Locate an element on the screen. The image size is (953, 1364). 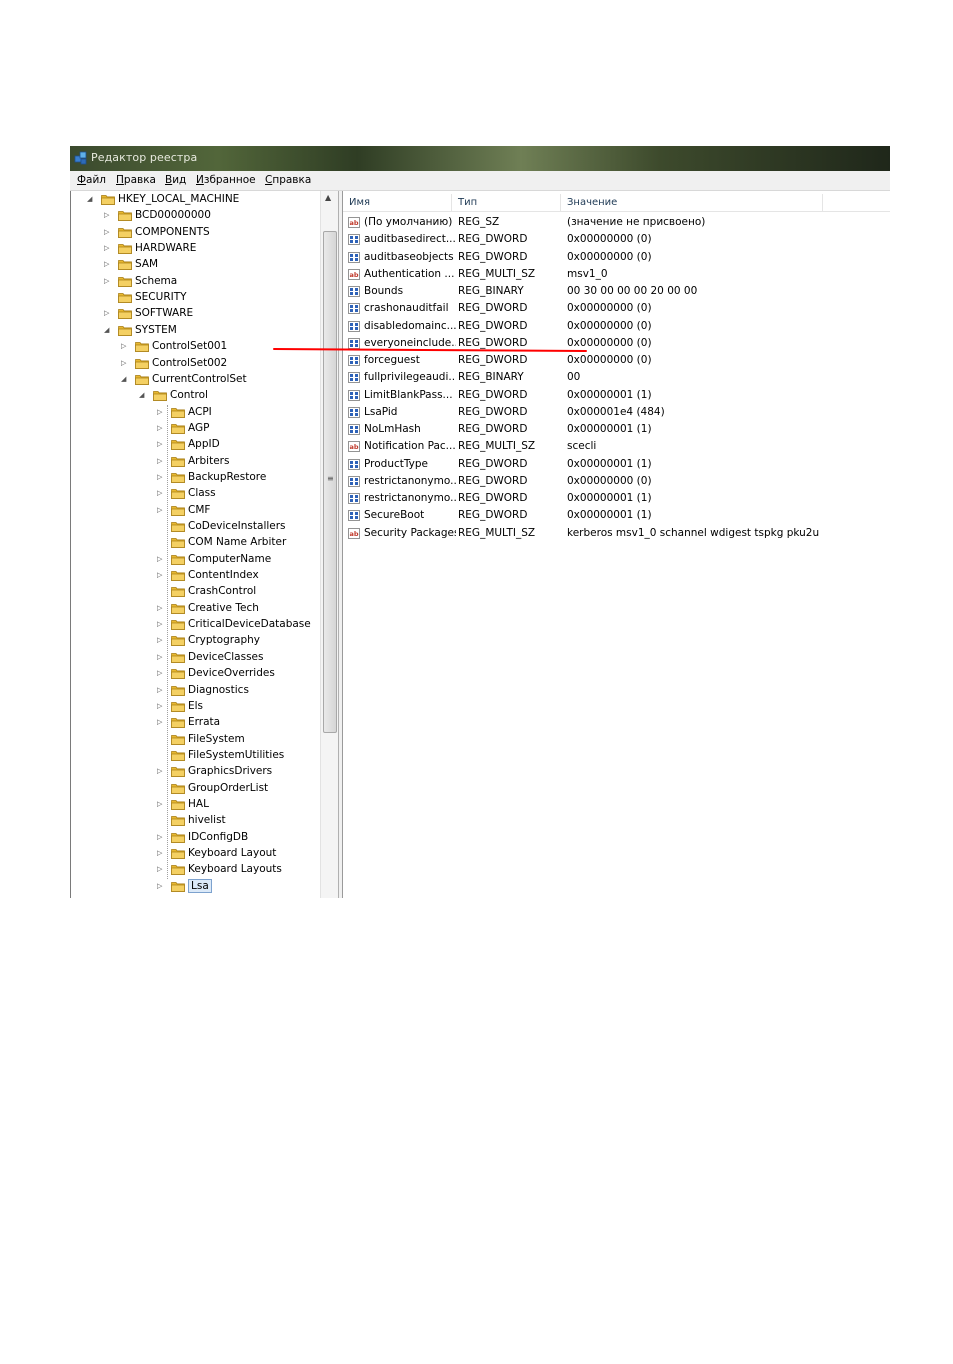
tree-node: ◢ SYSTEM is located at coordinates (196, 331).